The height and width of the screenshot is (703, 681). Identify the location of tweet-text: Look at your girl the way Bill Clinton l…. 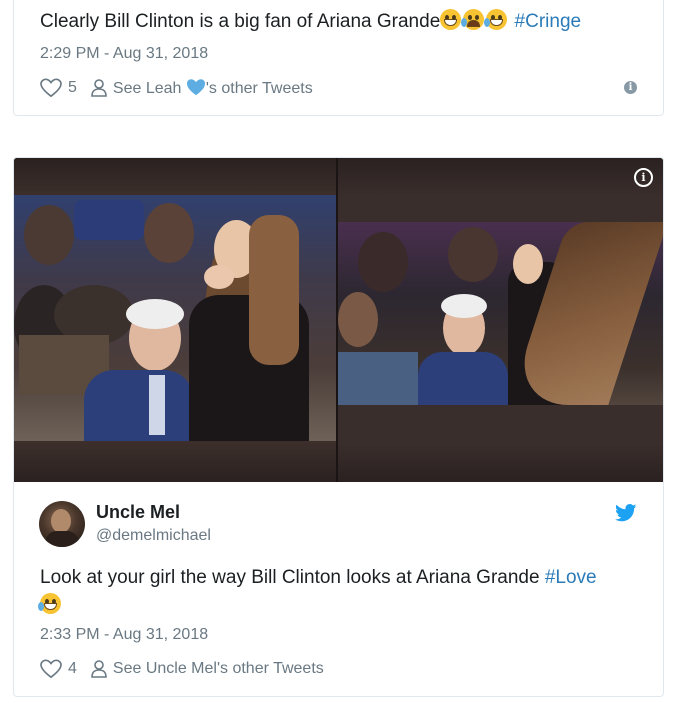
(339, 592).